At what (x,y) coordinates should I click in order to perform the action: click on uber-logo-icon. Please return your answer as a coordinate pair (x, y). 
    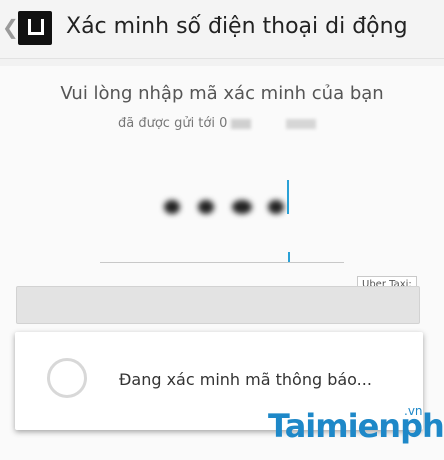
    Looking at the image, I should click on (35, 28).